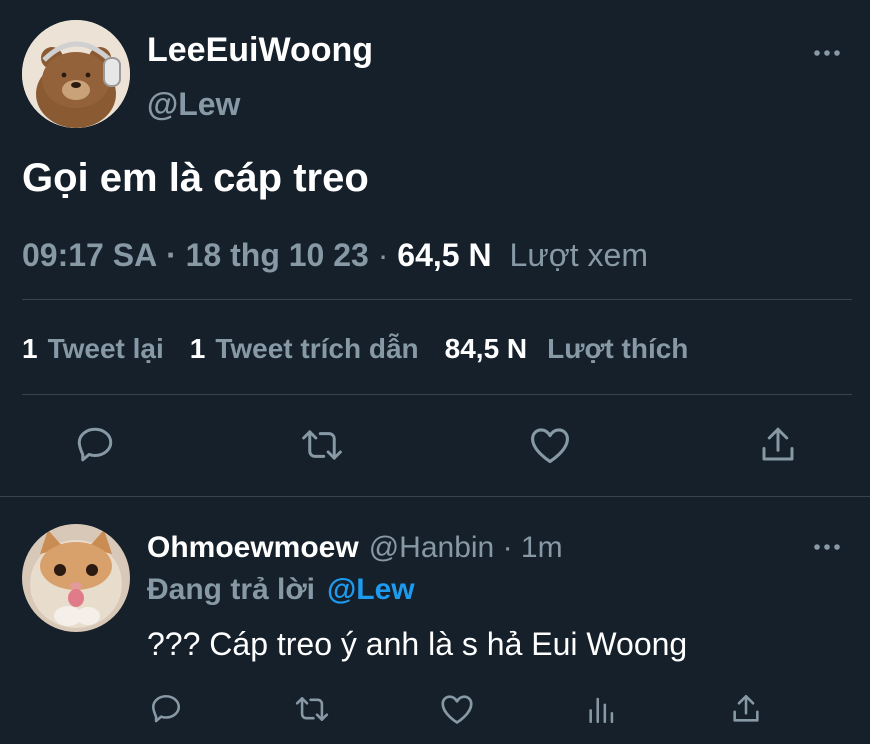 This screenshot has width=870, height=744. Describe the element at coordinates (618, 348) in the screenshot. I see `likes-label: Lượt thích` at that location.